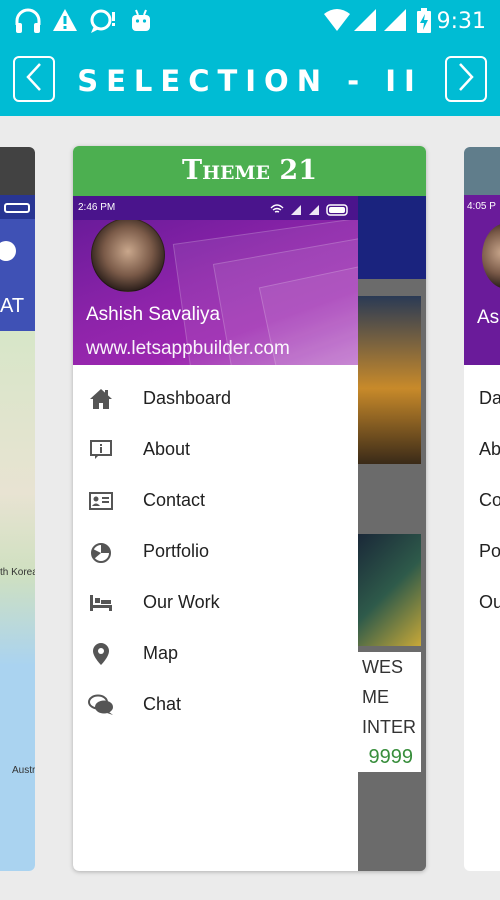 The width and height of the screenshot is (500, 900). I want to click on chat-header: AT, so click(17, 275).